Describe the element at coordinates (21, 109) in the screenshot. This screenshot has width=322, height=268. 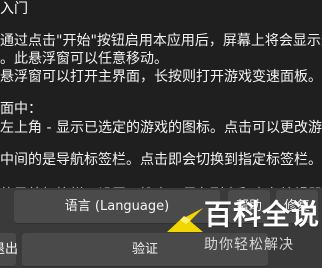
I see `body-line: 面中：` at that location.